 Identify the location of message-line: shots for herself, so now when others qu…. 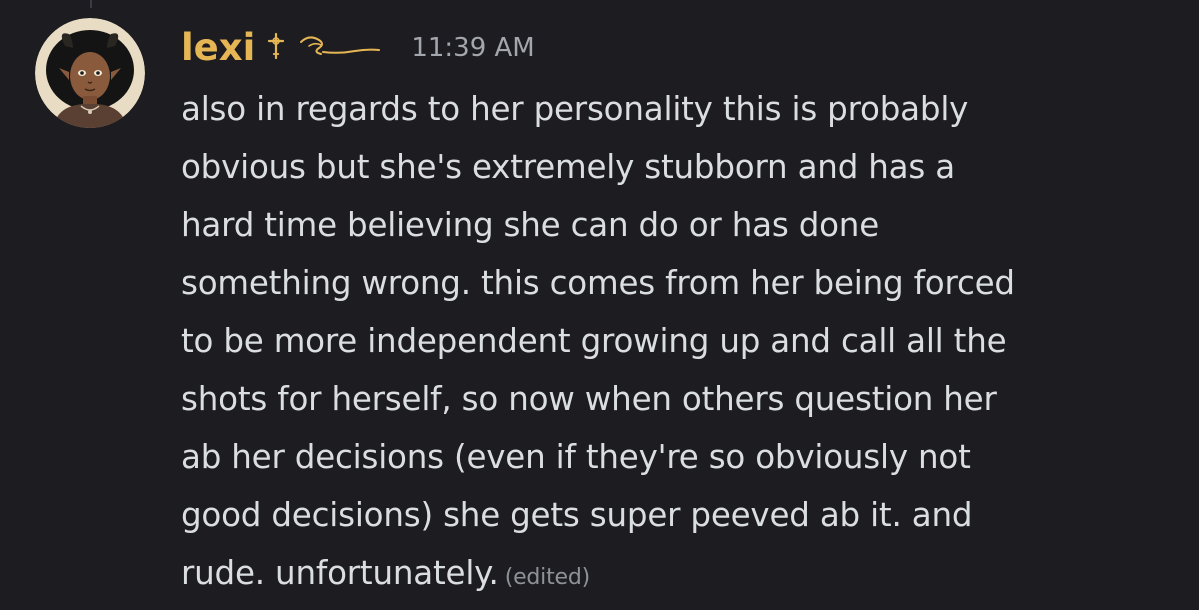
(589, 399).